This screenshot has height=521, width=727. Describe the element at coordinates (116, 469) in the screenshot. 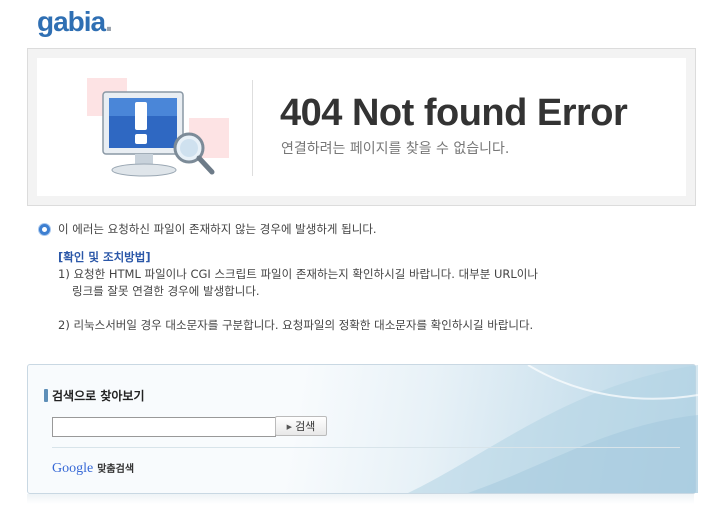

I see `google-suffix: 맞춤검색` at that location.